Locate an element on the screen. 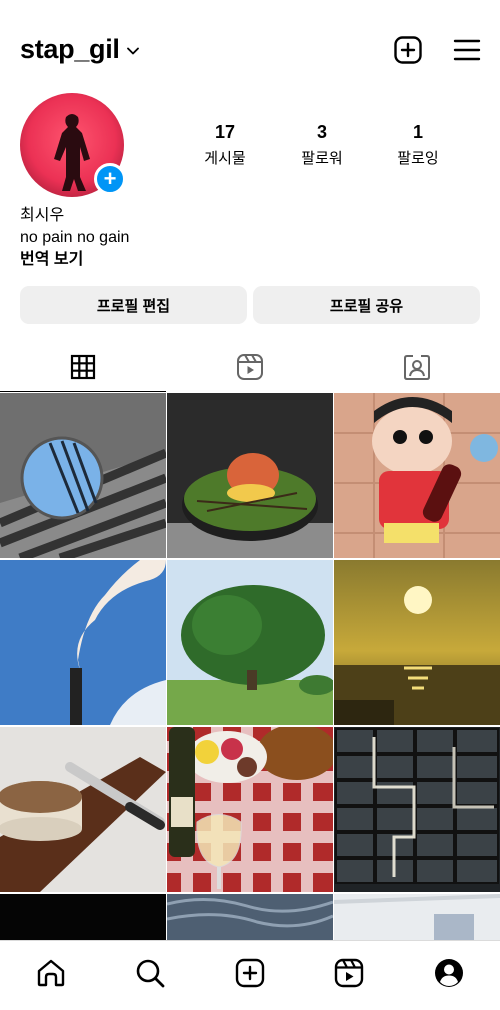 This screenshot has width=500, height=1010. profile-bio: 최시우 no pain no gain 번역 보기 is located at coordinates (74, 238).